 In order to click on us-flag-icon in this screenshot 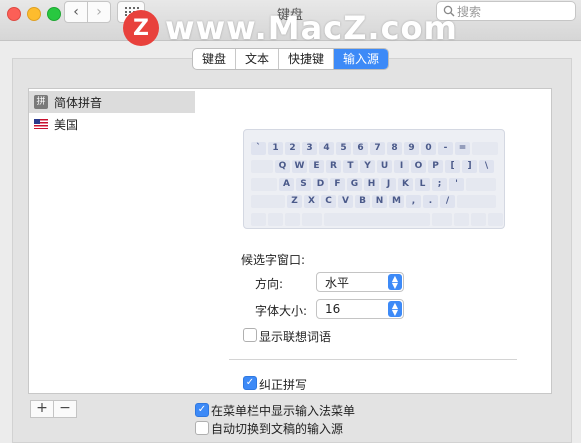, I will do `click(41, 124)`.